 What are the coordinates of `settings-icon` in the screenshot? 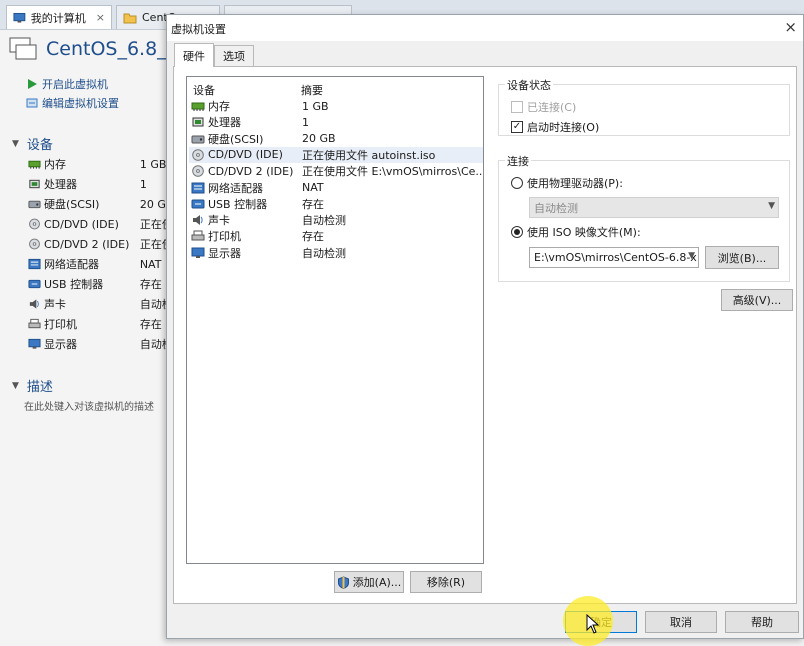 It's located at (32, 103).